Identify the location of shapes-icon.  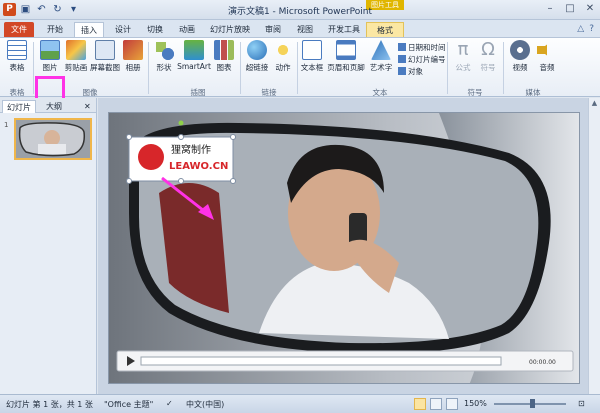
(164, 50).